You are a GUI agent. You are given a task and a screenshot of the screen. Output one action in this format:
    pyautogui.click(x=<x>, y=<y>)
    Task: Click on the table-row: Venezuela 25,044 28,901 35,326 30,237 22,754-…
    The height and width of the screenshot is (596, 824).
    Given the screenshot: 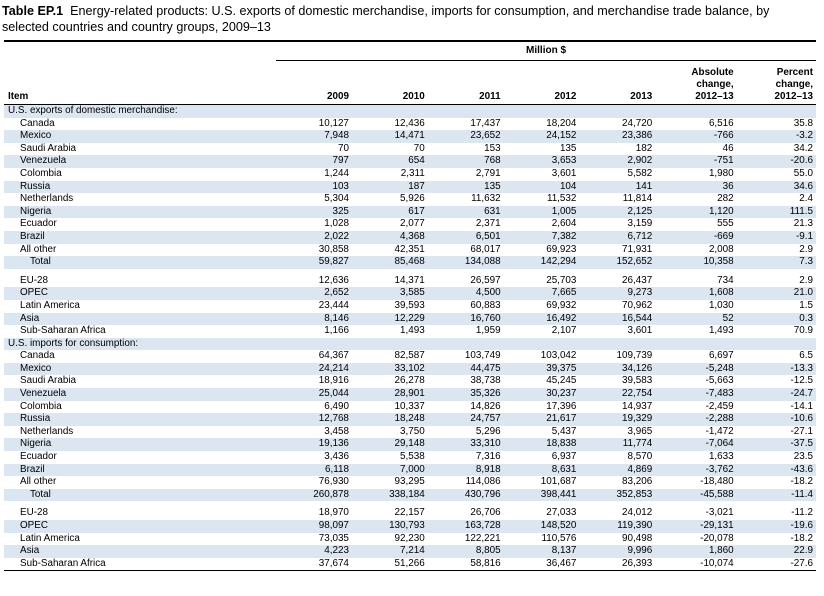 What is the action you would take?
    pyautogui.click(x=410, y=394)
    